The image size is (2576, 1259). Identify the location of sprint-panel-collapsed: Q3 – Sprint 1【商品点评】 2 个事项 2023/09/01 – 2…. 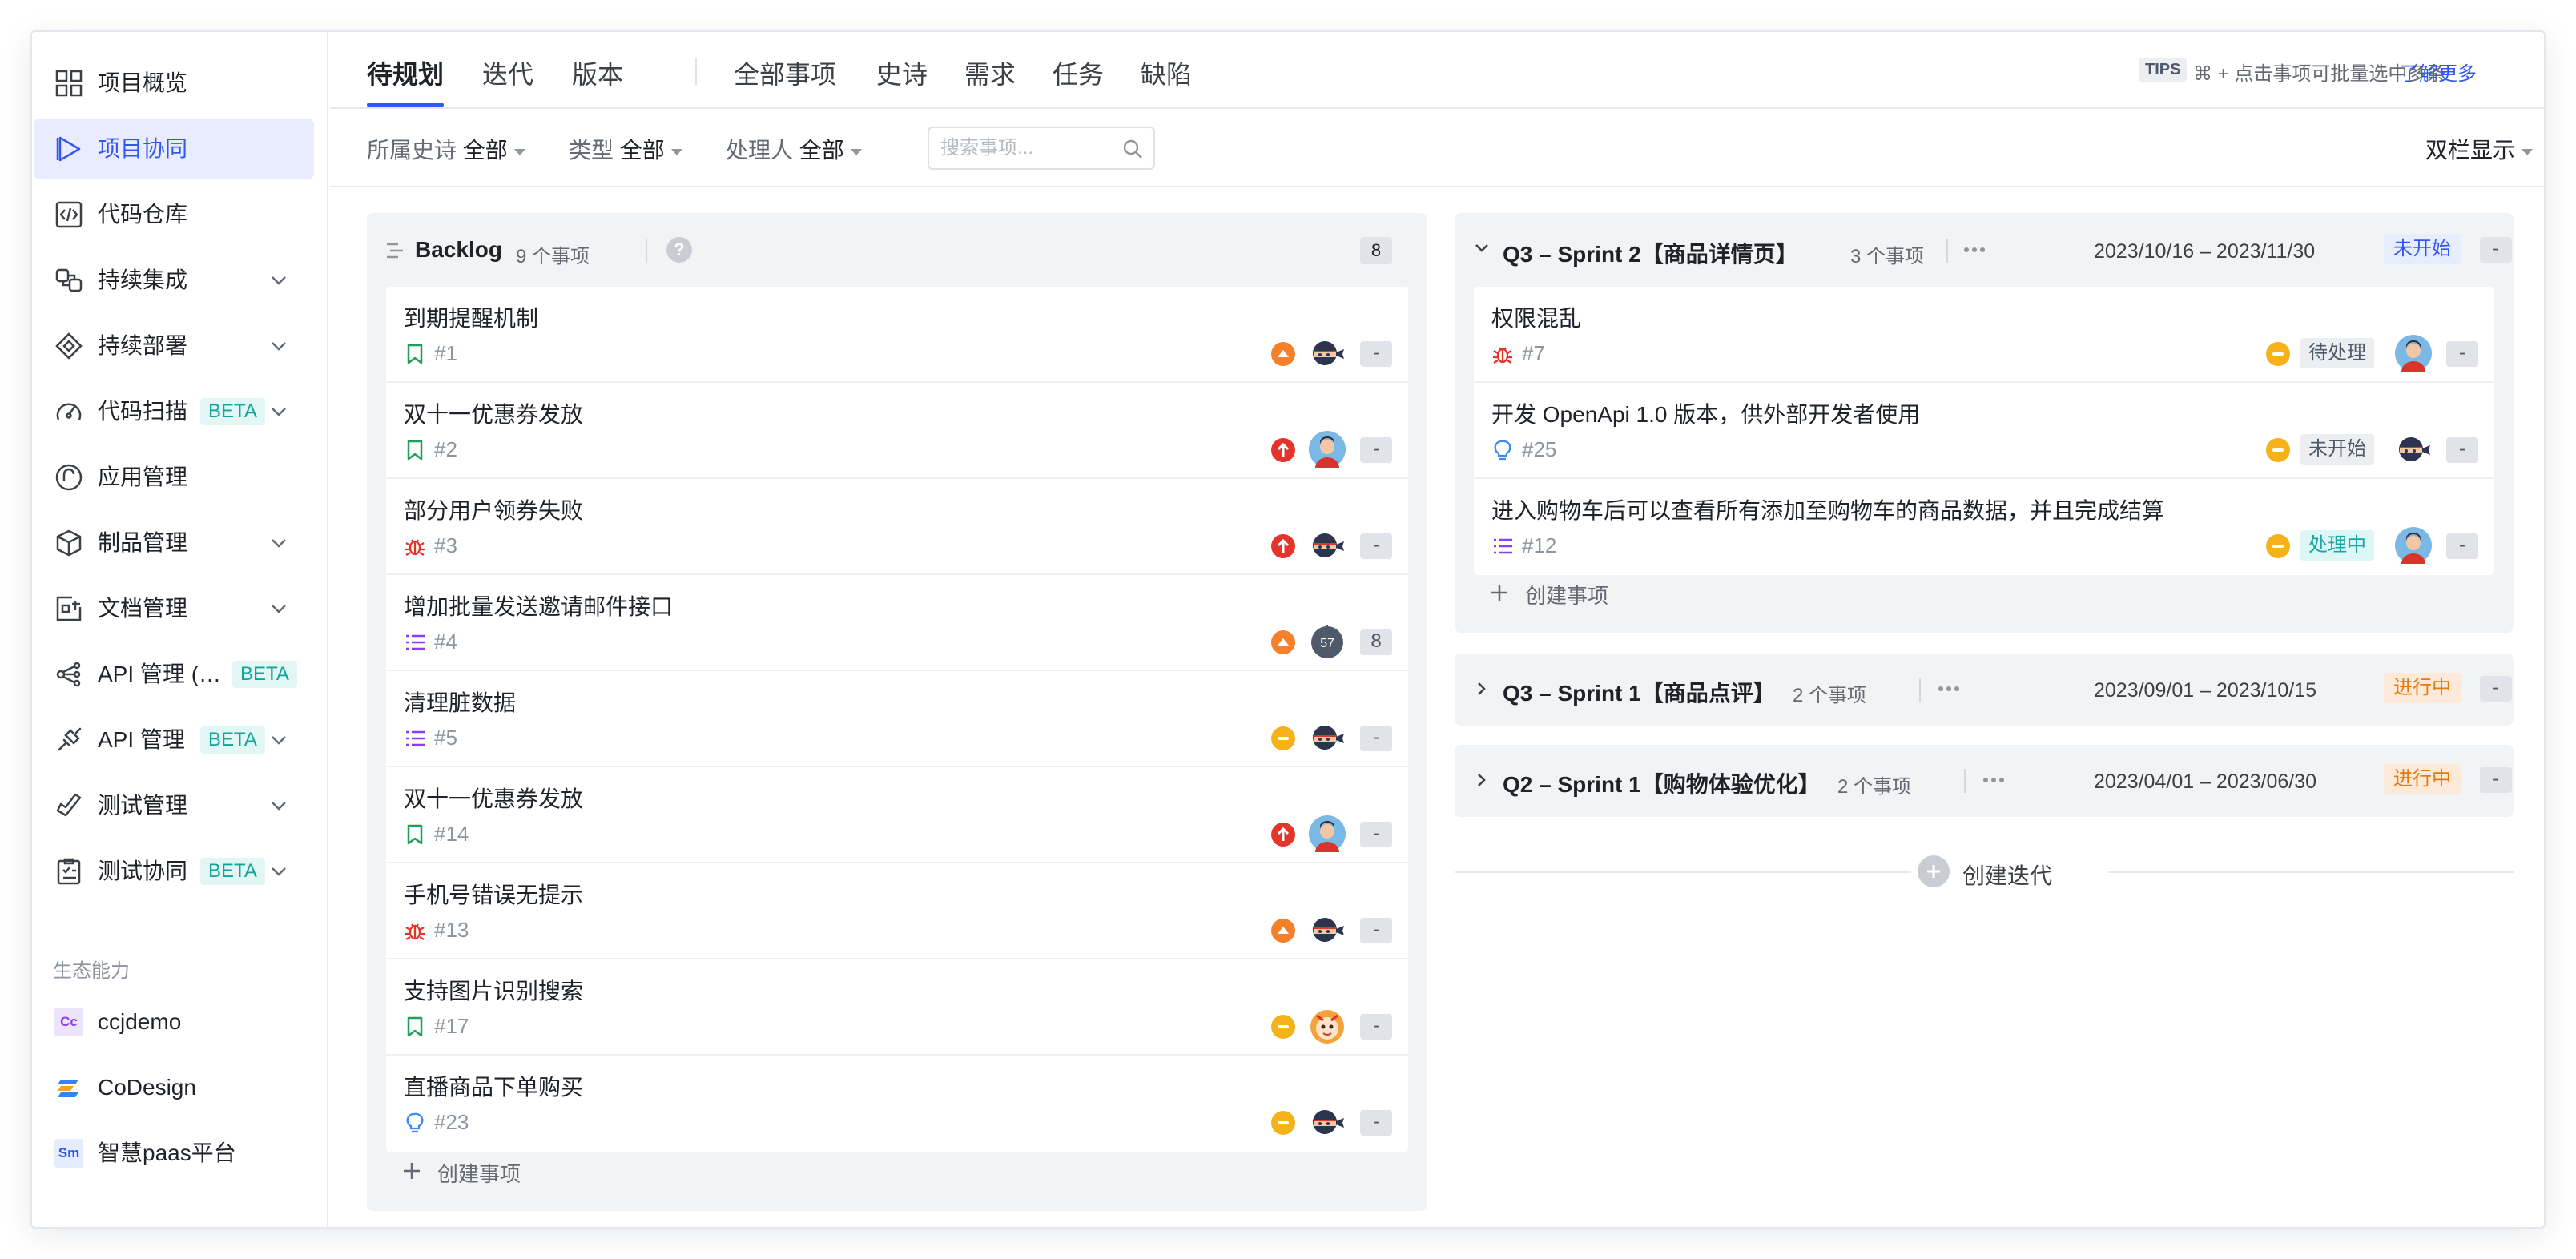
(1984, 690).